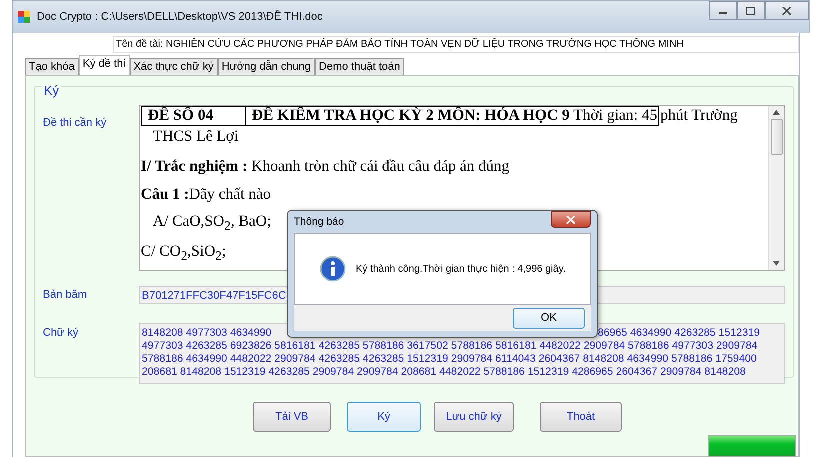 The height and width of the screenshot is (457, 824). Describe the element at coordinates (359, 66) in the screenshot. I see `tab: Demo thuật toán` at that location.